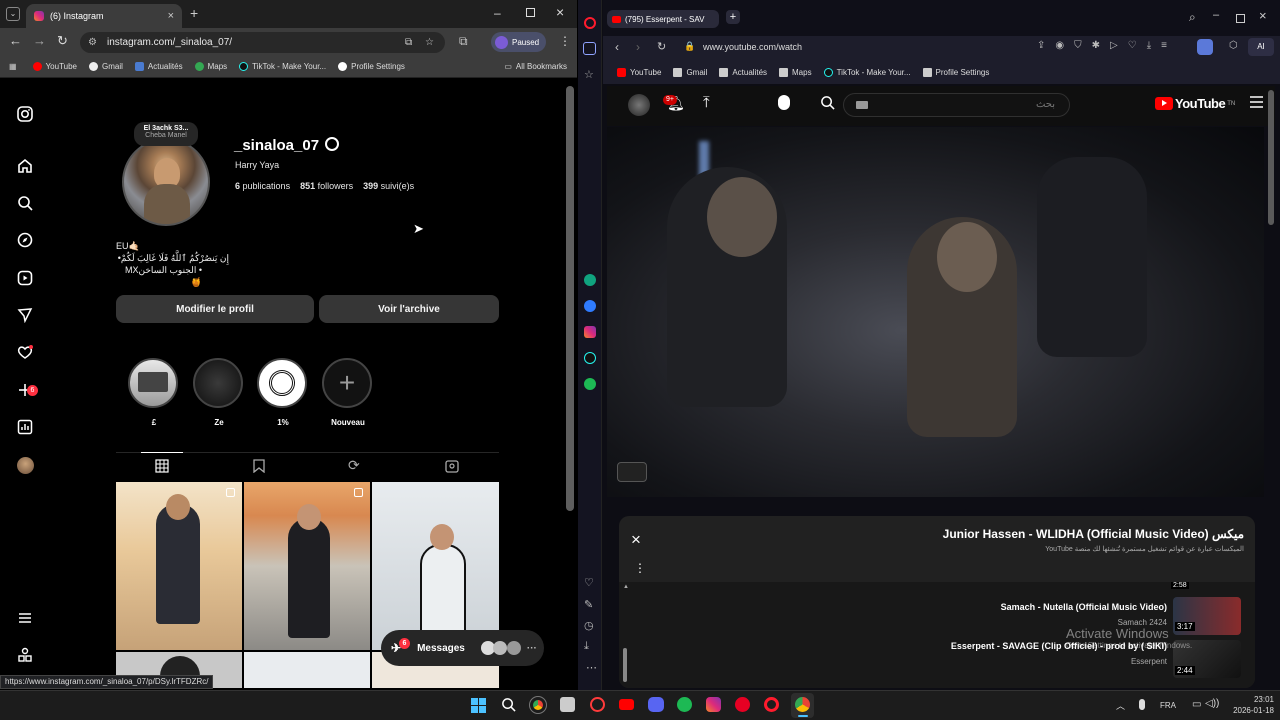  What do you see at coordinates (354, 465) in the screenshot?
I see `reposts-icon: ⟳` at bounding box center [354, 465].